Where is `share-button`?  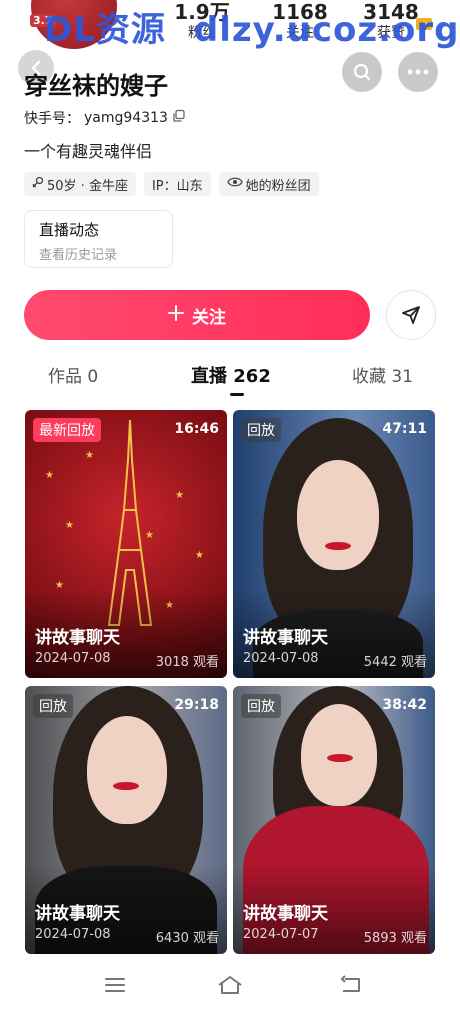
share-button is located at coordinates (411, 315).